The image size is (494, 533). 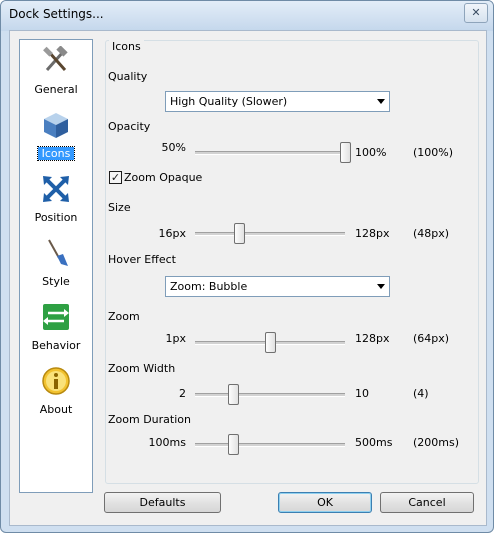 I want to click on zoom-width-max-label: 10, so click(x=362, y=393).